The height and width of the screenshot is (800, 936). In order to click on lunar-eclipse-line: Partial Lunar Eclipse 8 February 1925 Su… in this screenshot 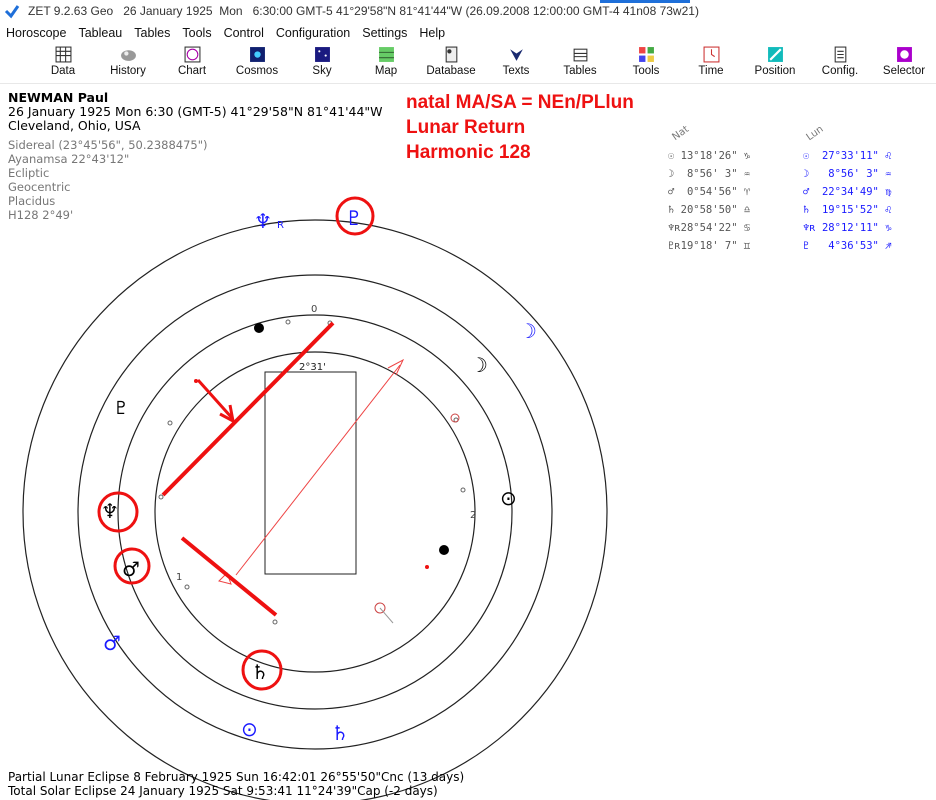, I will do `click(236, 777)`.